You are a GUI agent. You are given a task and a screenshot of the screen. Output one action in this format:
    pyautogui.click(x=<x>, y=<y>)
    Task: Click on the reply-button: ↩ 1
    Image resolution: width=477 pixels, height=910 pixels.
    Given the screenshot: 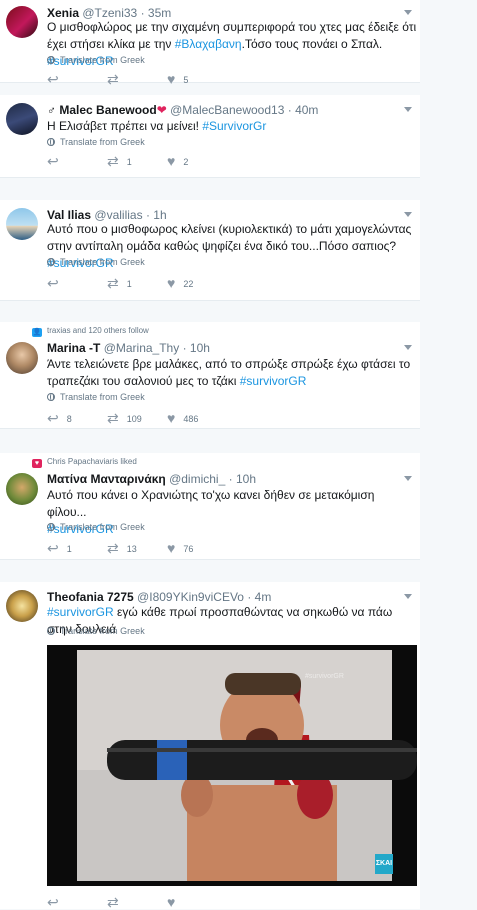 What is the action you would take?
    pyautogui.click(x=59, y=548)
    